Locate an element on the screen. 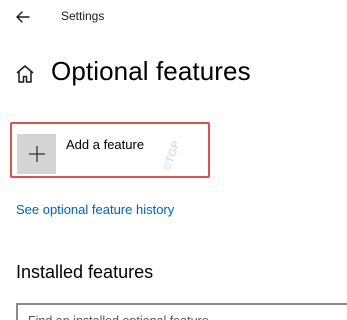  back-button is located at coordinates (23, 17).